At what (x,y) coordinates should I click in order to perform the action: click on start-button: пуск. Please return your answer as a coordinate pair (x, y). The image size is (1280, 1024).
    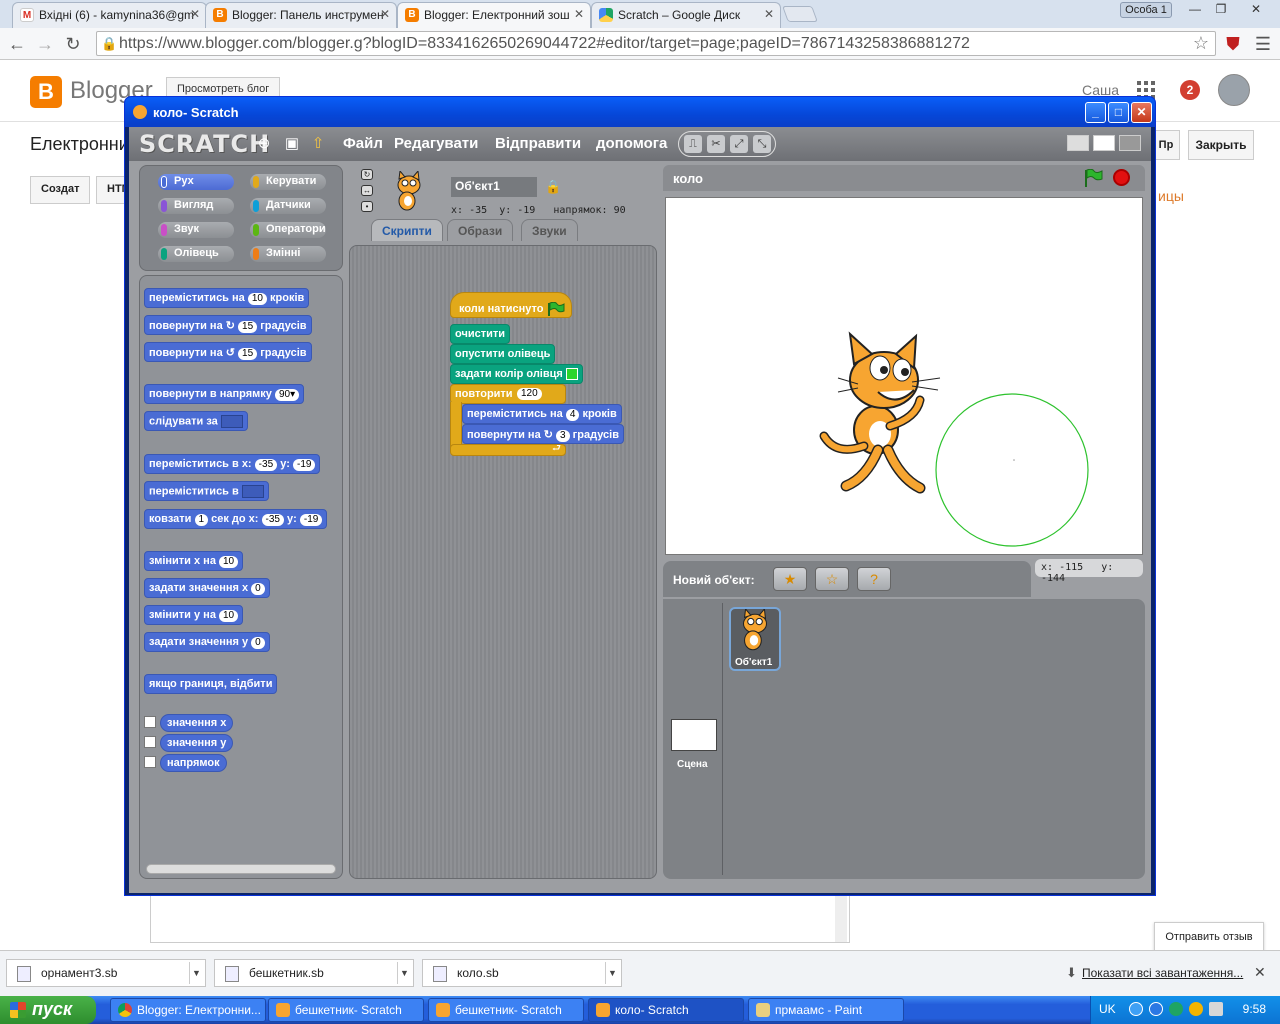
    Looking at the image, I should click on (48, 1010).